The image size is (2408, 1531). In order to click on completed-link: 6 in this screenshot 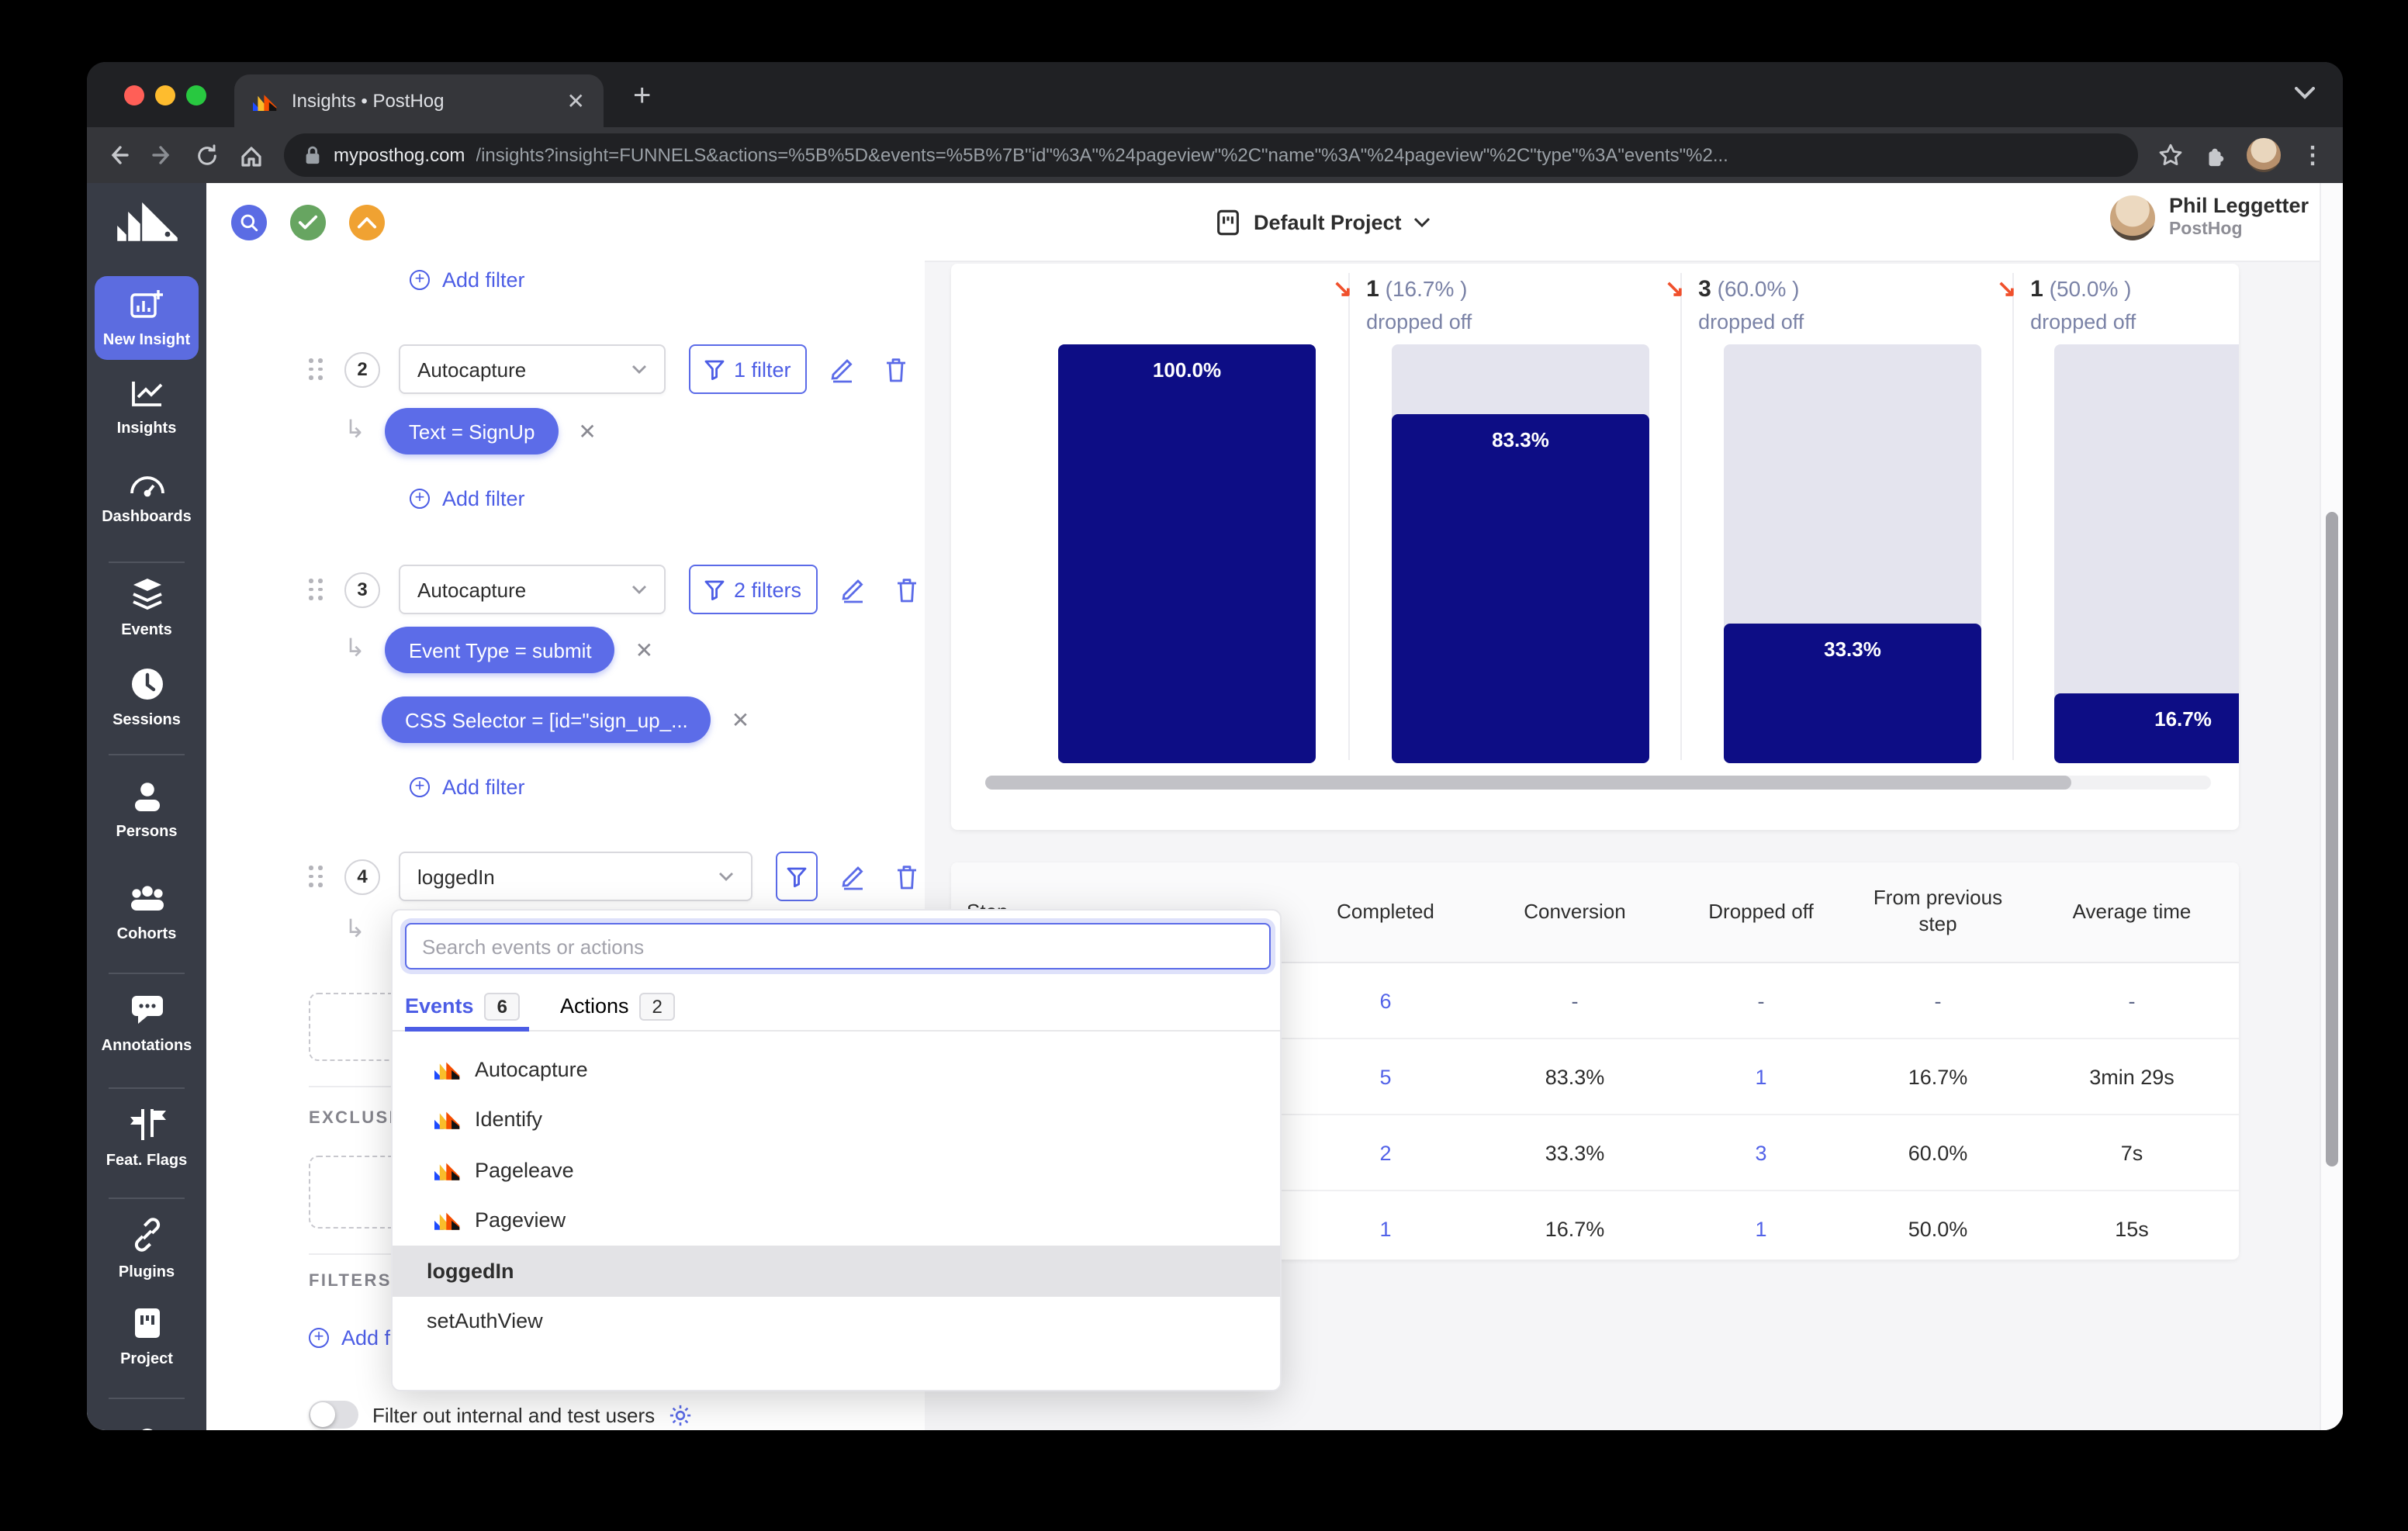, I will do `click(1385, 1000)`.